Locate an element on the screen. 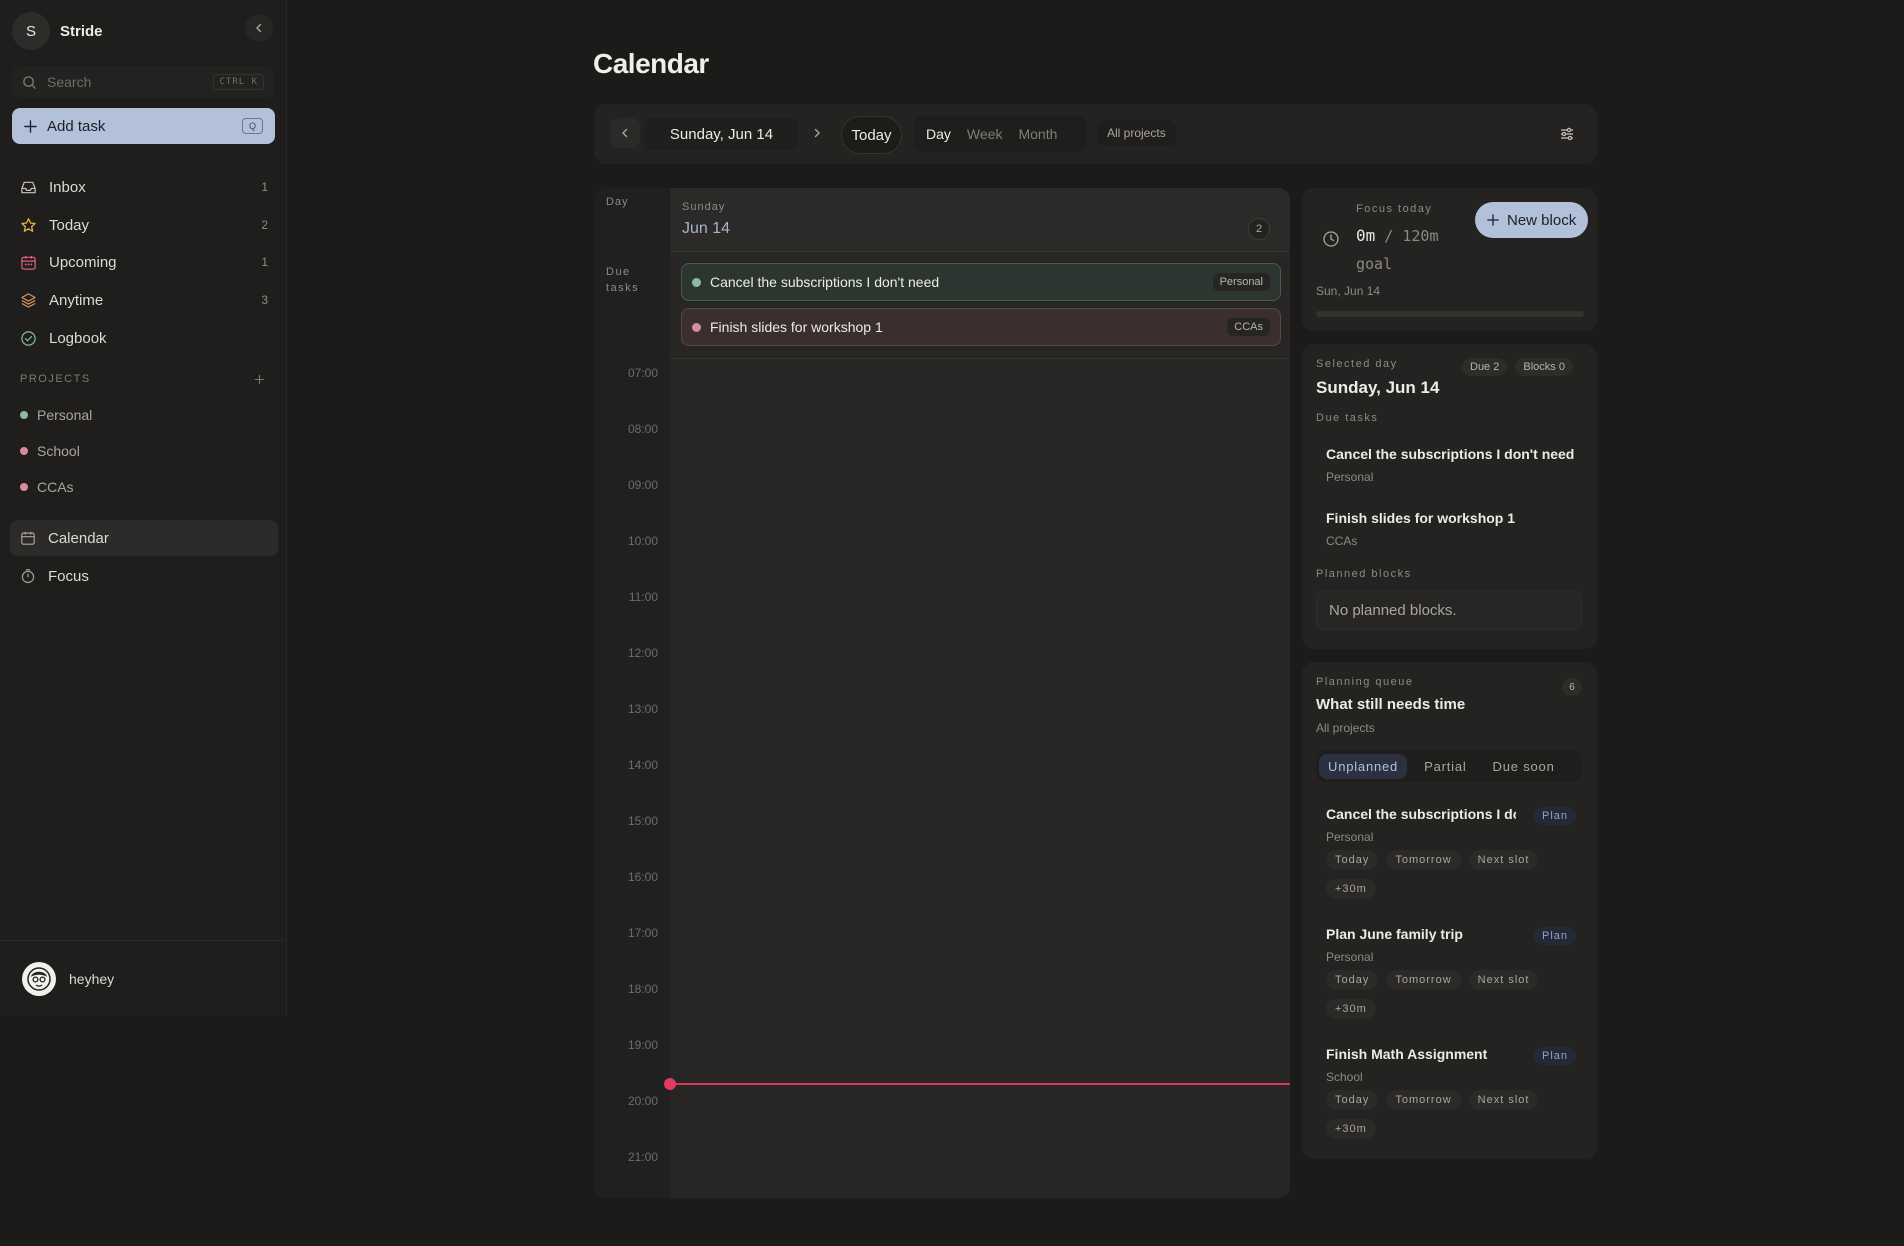 Image resolution: width=1904 pixels, height=1246 pixels. inbox-icon is located at coordinates (28, 187).